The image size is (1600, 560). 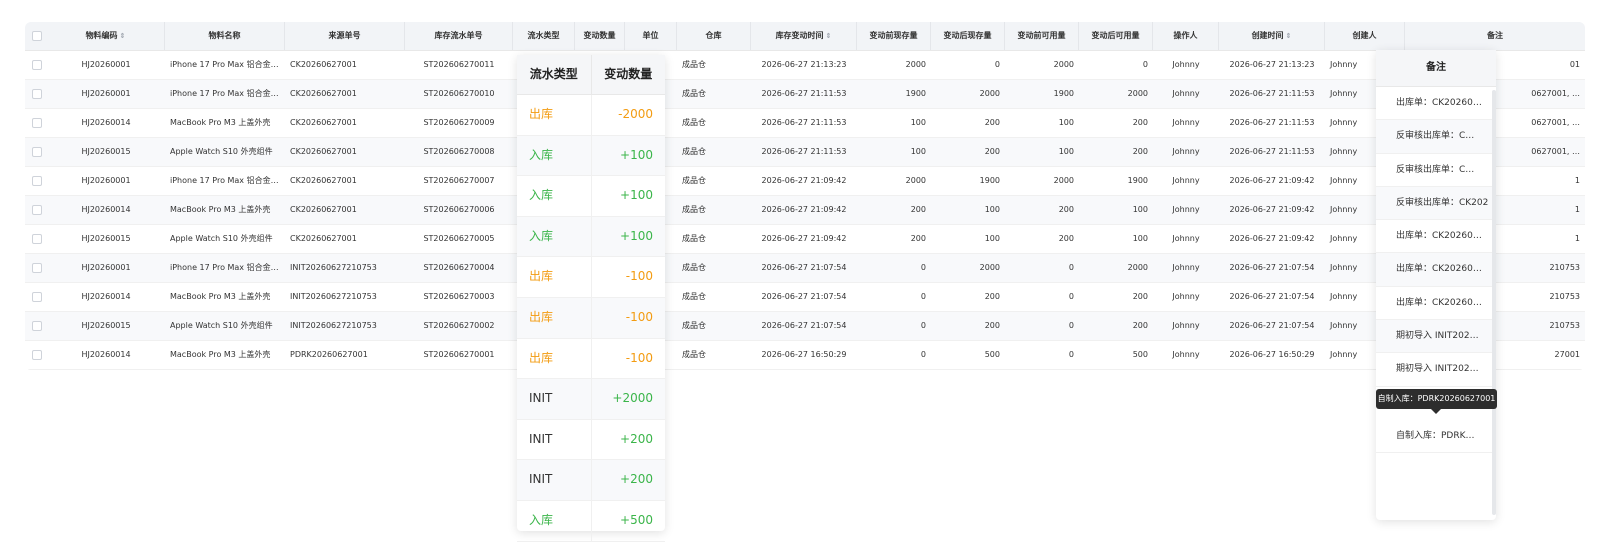 I want to click on cell-a_on: 2000, so click(x=989, y=93).